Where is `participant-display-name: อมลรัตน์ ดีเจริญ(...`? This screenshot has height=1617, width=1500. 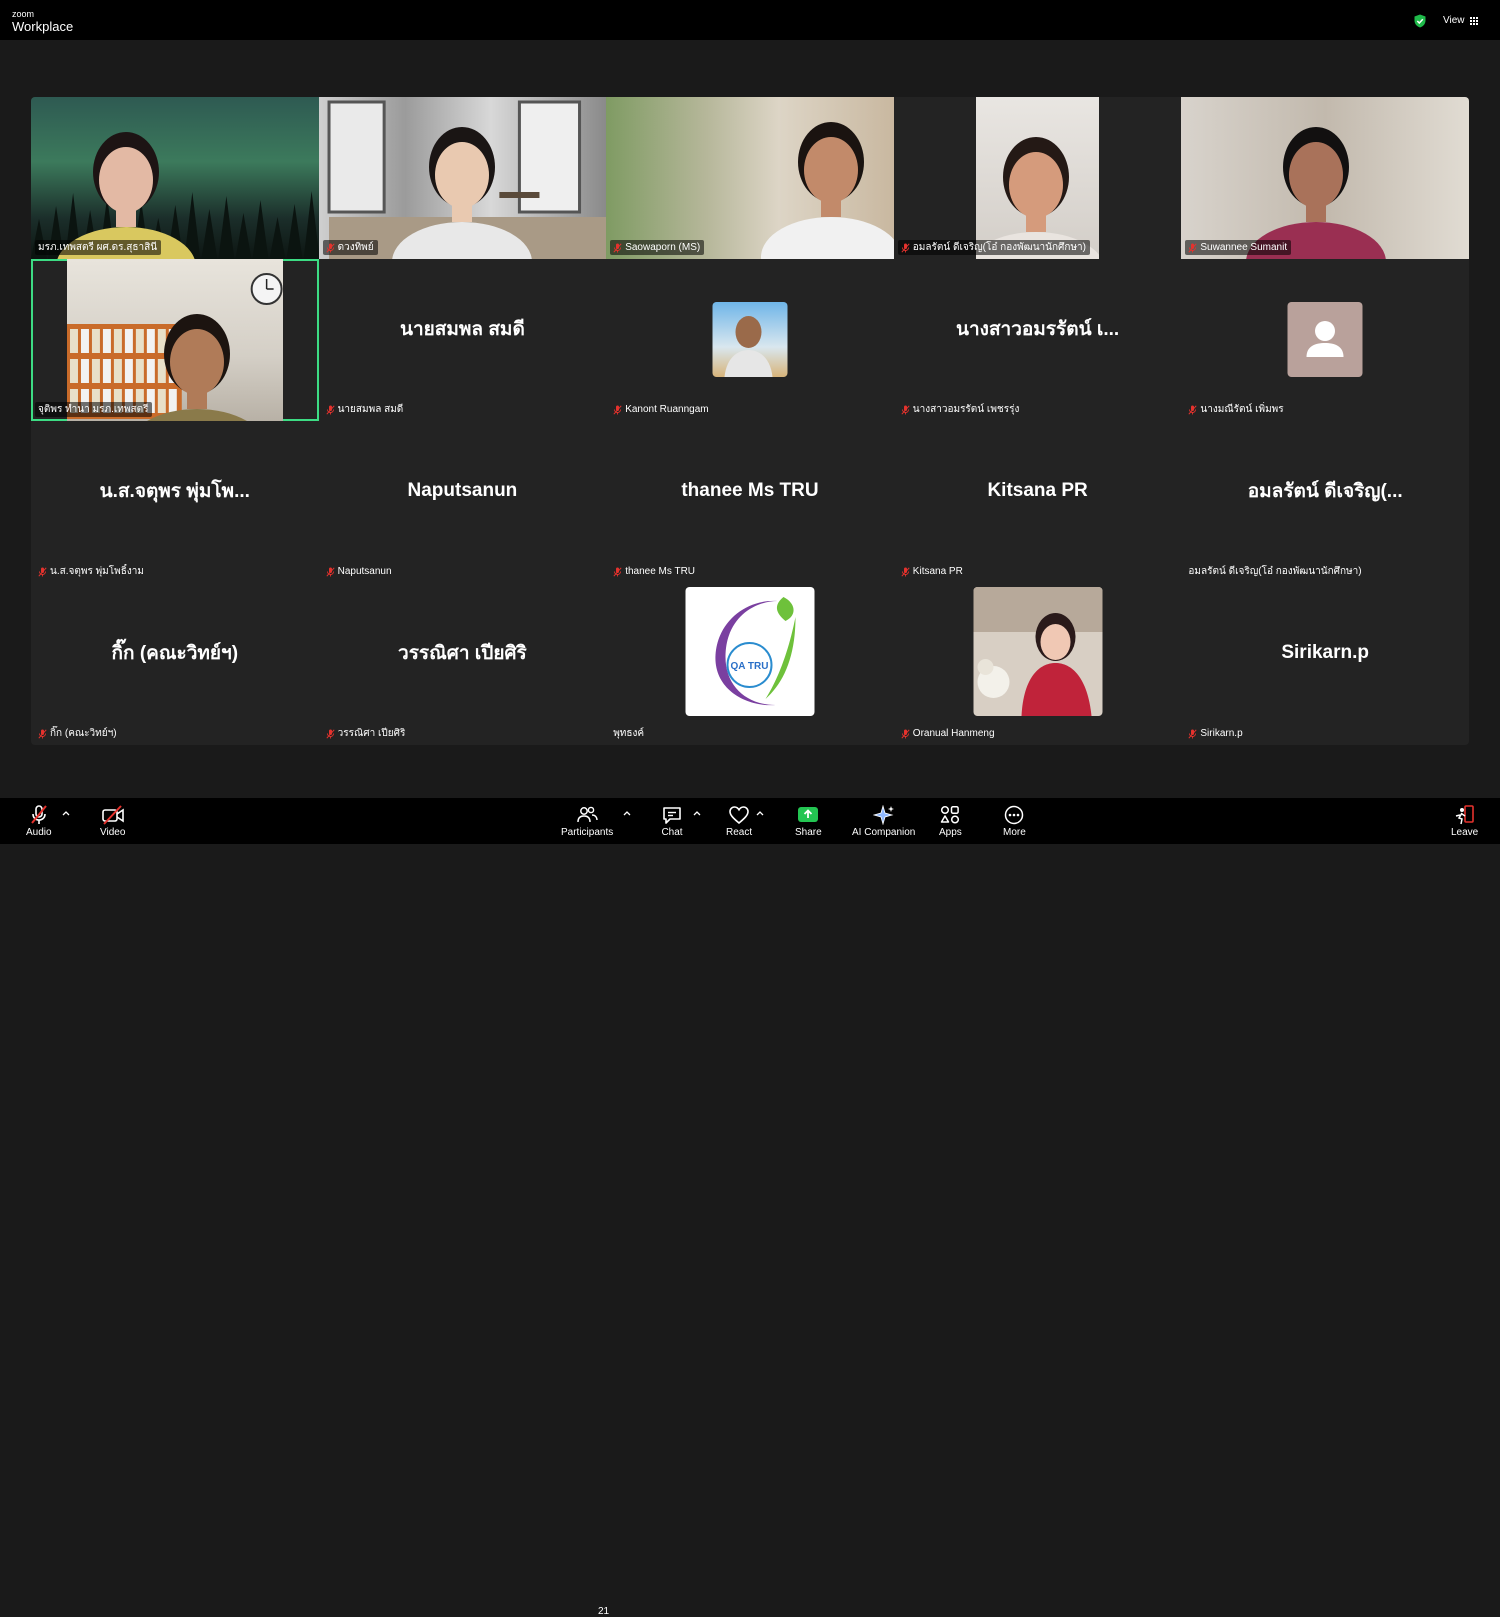 participant-display-name: อมลรัตน์ ดีเจริญ(... is located at coordinates (1325, 491).